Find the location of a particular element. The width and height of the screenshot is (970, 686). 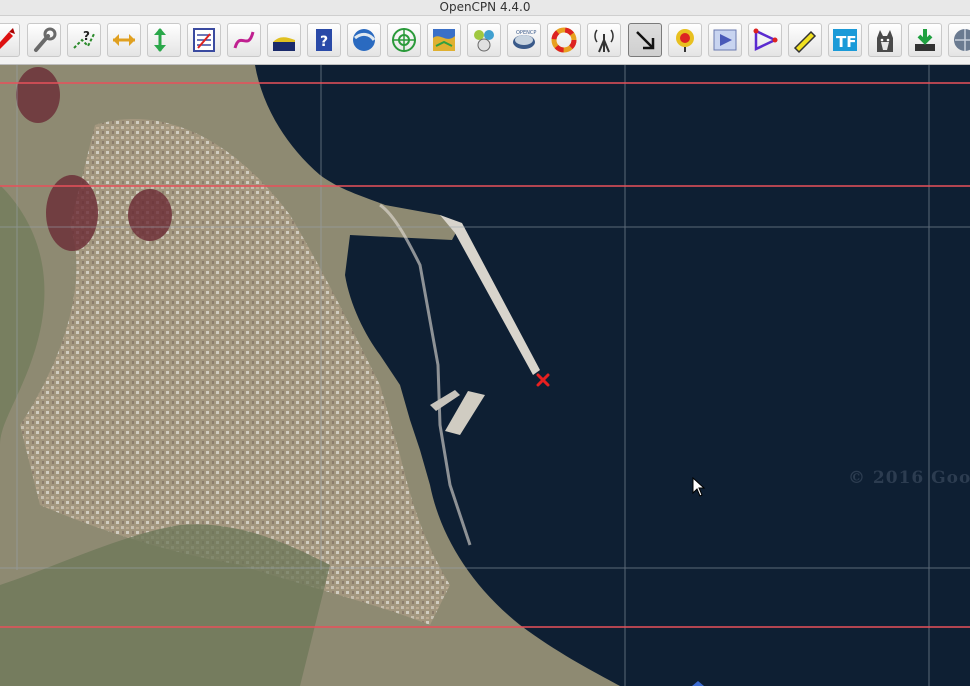

main-toolbar: ? ? OPENCP TF is located at coordinates (485, 40).